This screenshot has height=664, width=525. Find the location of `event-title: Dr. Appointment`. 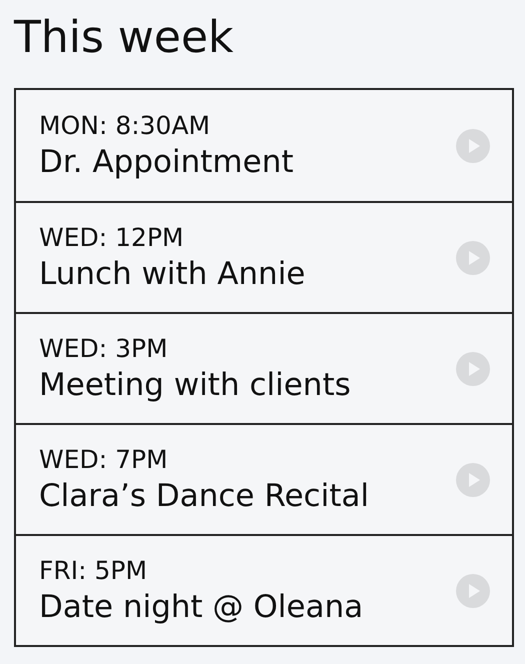

event-title: Dr. Appointment is located at coordinates (166, 162).